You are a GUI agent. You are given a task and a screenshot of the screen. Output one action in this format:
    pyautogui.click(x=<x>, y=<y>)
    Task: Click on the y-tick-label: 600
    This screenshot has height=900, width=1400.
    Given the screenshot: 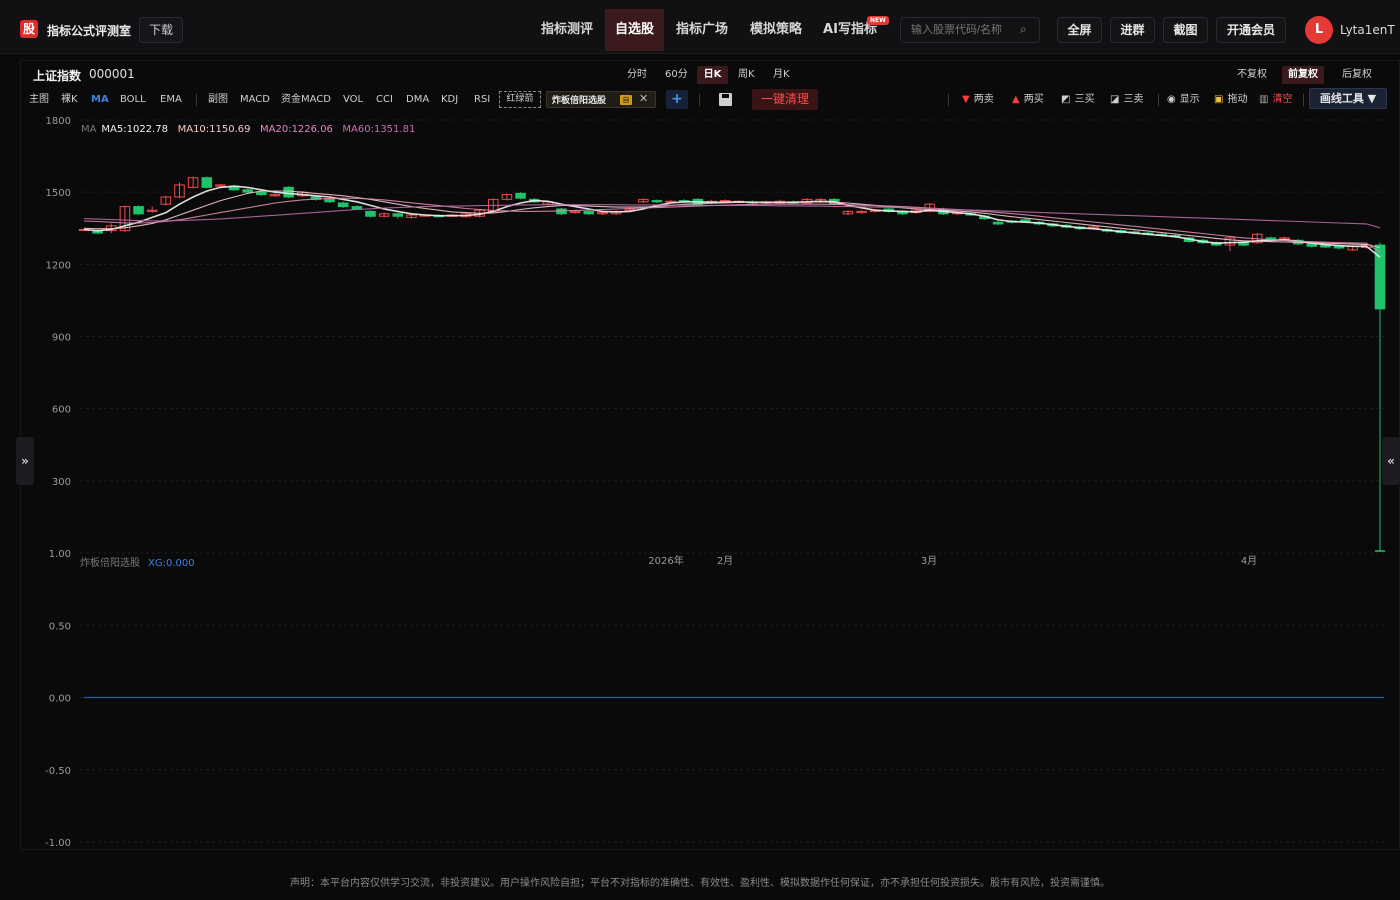 What is the action you would take?
    pyautogui.click(x=61, y=410)
    